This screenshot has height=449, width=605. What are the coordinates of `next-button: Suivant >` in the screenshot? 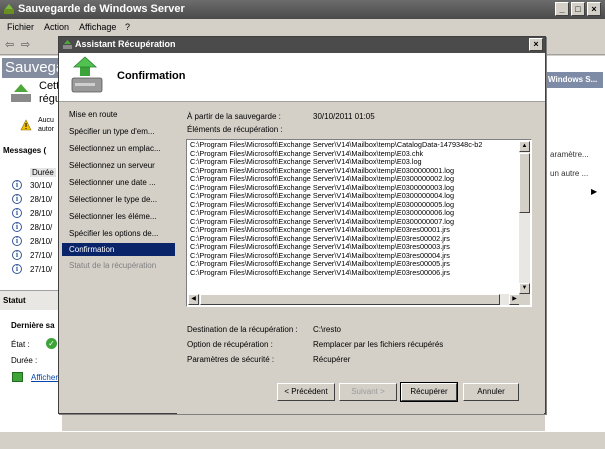 It's located at (368, 392).